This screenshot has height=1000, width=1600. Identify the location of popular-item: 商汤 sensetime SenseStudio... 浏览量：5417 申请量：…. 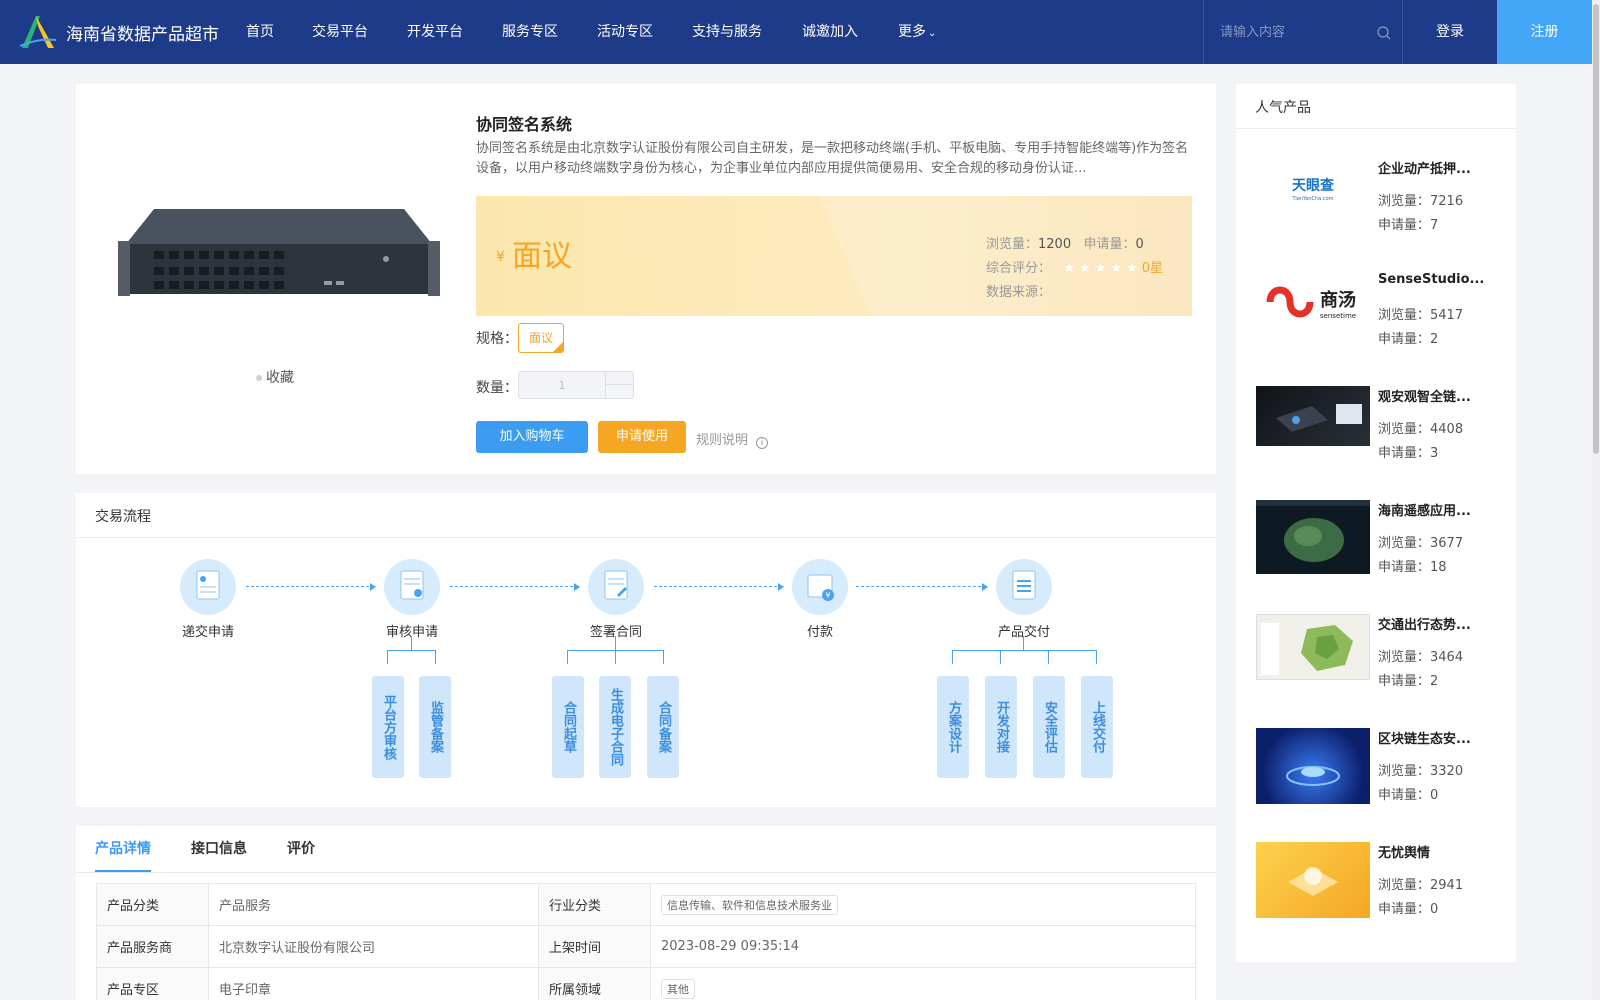
(1381, 317).